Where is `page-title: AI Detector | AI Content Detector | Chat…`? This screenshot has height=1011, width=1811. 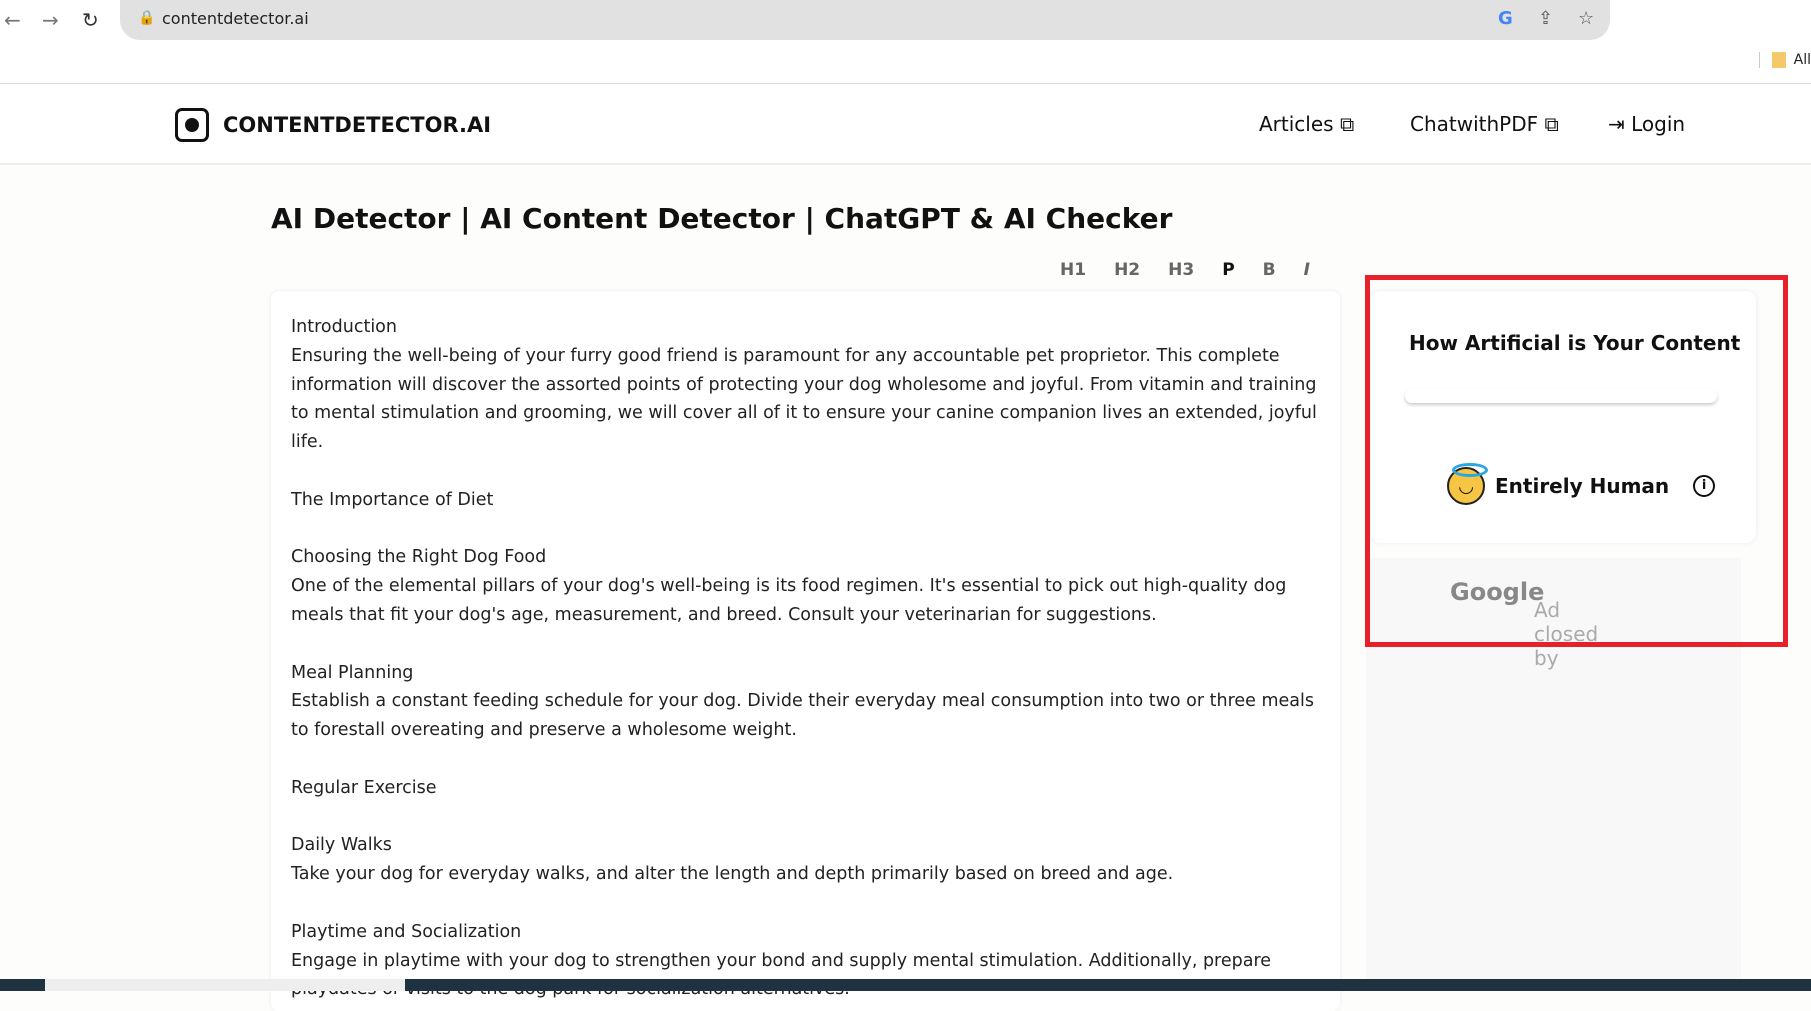 page-title: AI Detector | AI Content Detector | Chat… is located at coordinates (722, 218).